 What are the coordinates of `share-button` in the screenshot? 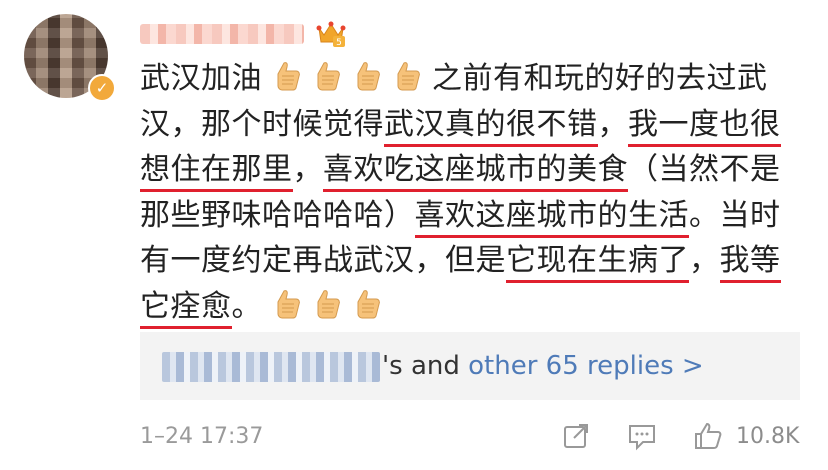 It's located at (576, 436).